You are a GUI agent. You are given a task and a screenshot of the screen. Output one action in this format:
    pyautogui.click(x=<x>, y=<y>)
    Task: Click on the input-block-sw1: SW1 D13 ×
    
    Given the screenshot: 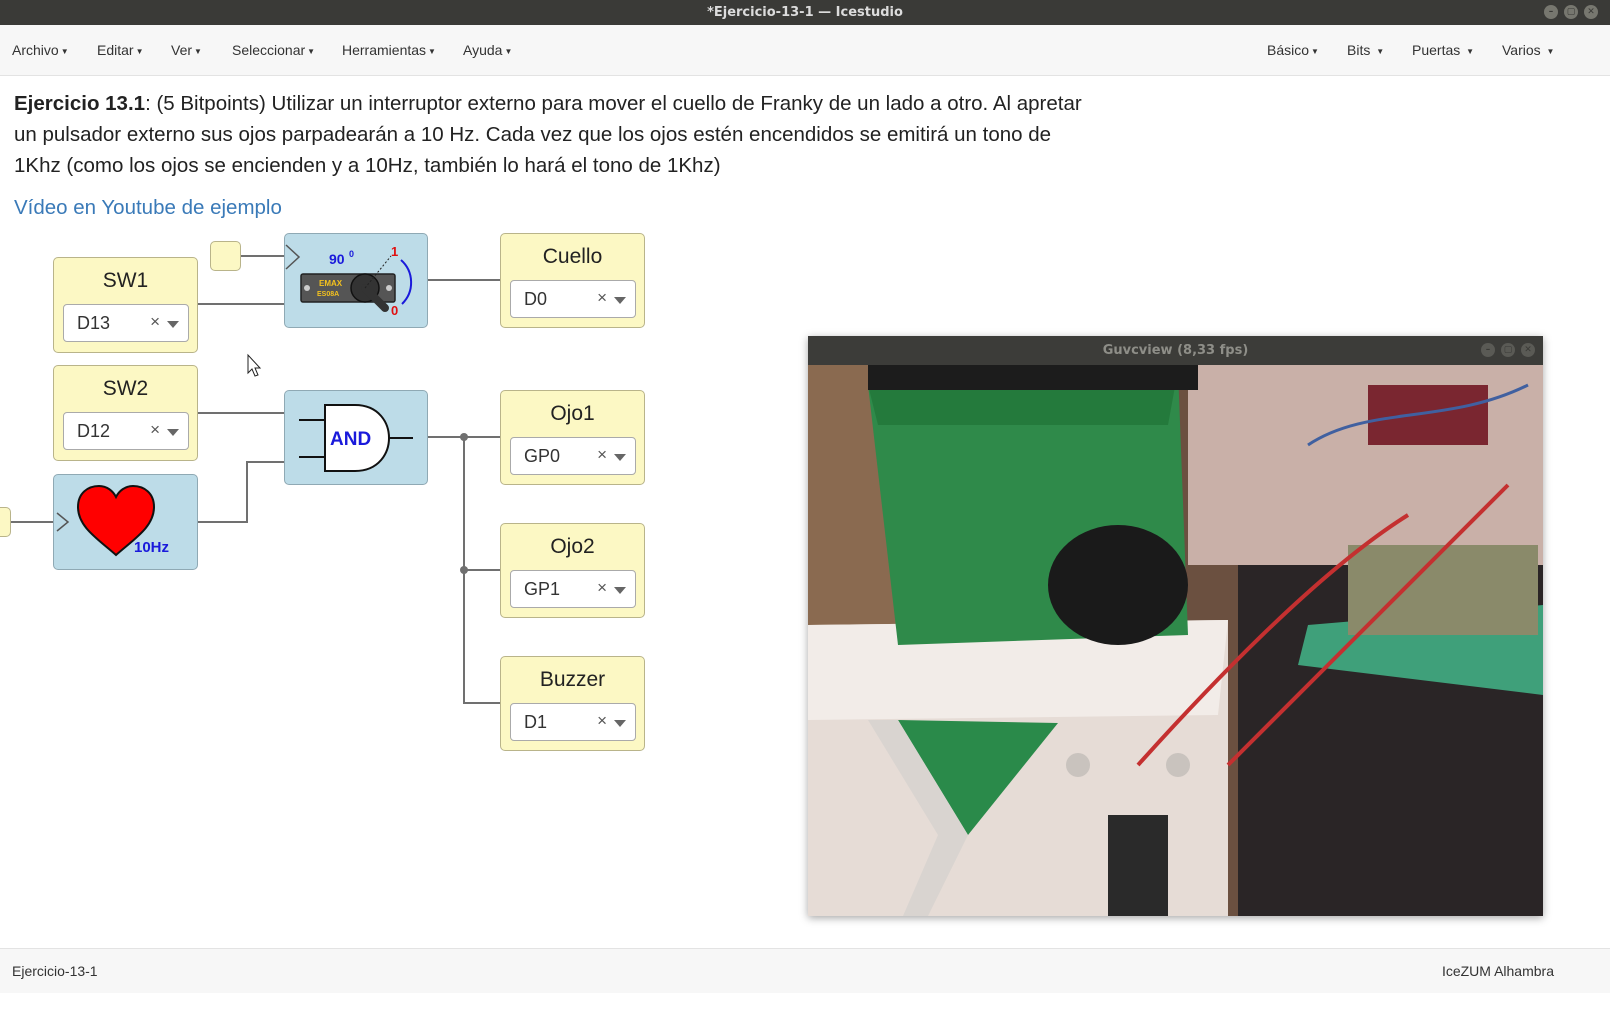 What is the action you would take?
    pyautogui.click(x=125, y=305)
    